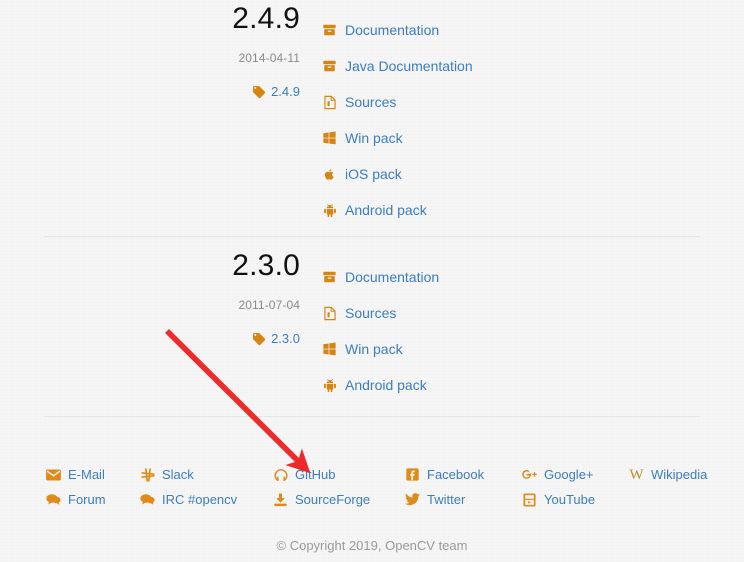  I want to click on download-link-label: iOS pack, so click(373, 174).